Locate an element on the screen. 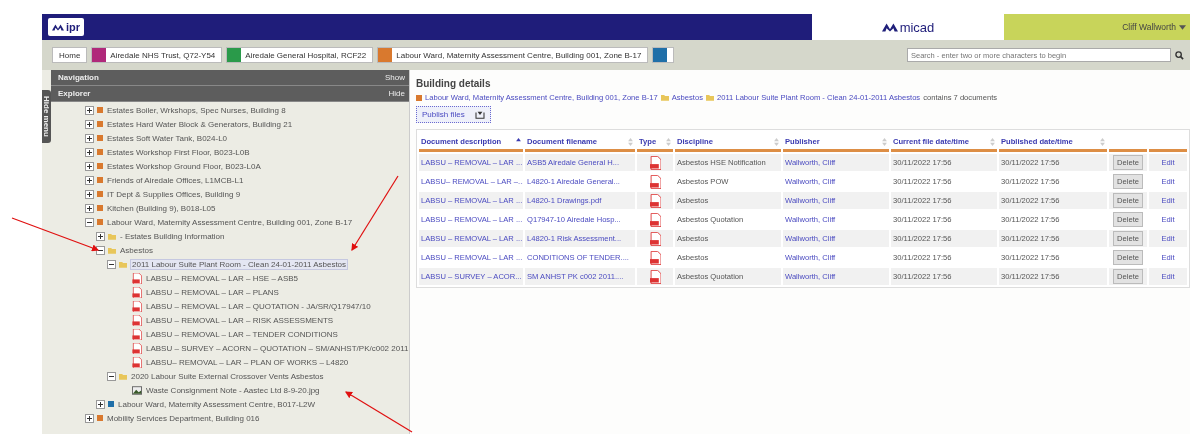 The image size is (1190, 434). upload-icon is located at coordinates (479, 114).